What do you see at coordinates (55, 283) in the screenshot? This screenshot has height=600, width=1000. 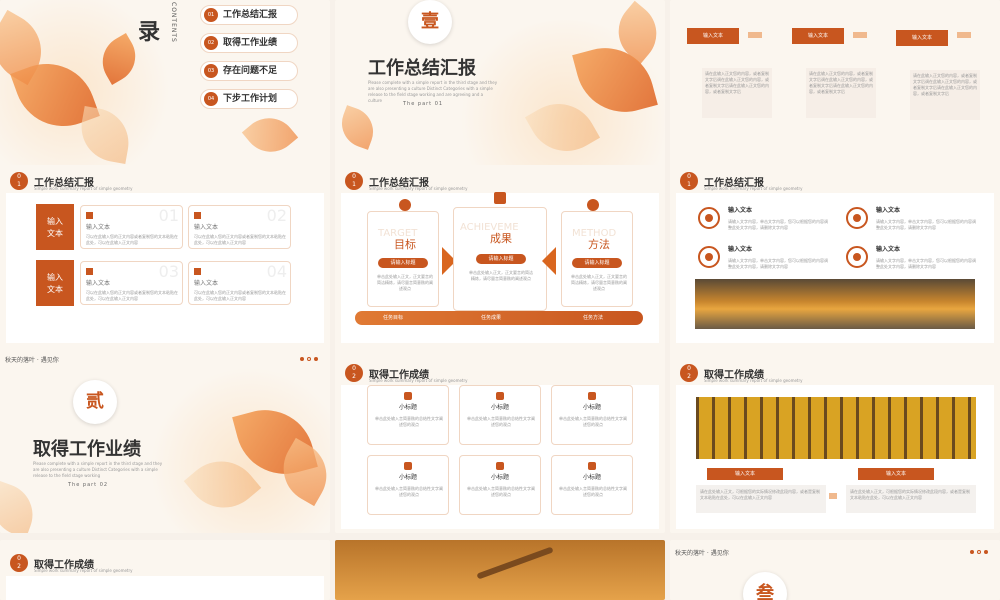 I see `side-label-2: 输入 文本` at bounding box center [55, 283].